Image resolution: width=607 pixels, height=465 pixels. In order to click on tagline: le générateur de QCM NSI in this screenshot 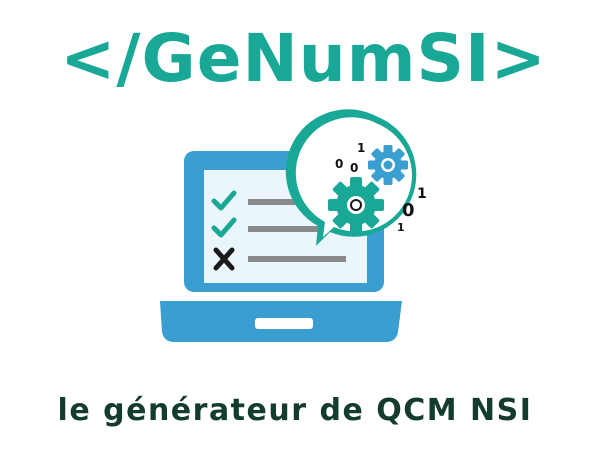, I will do `click(295, 410)`.